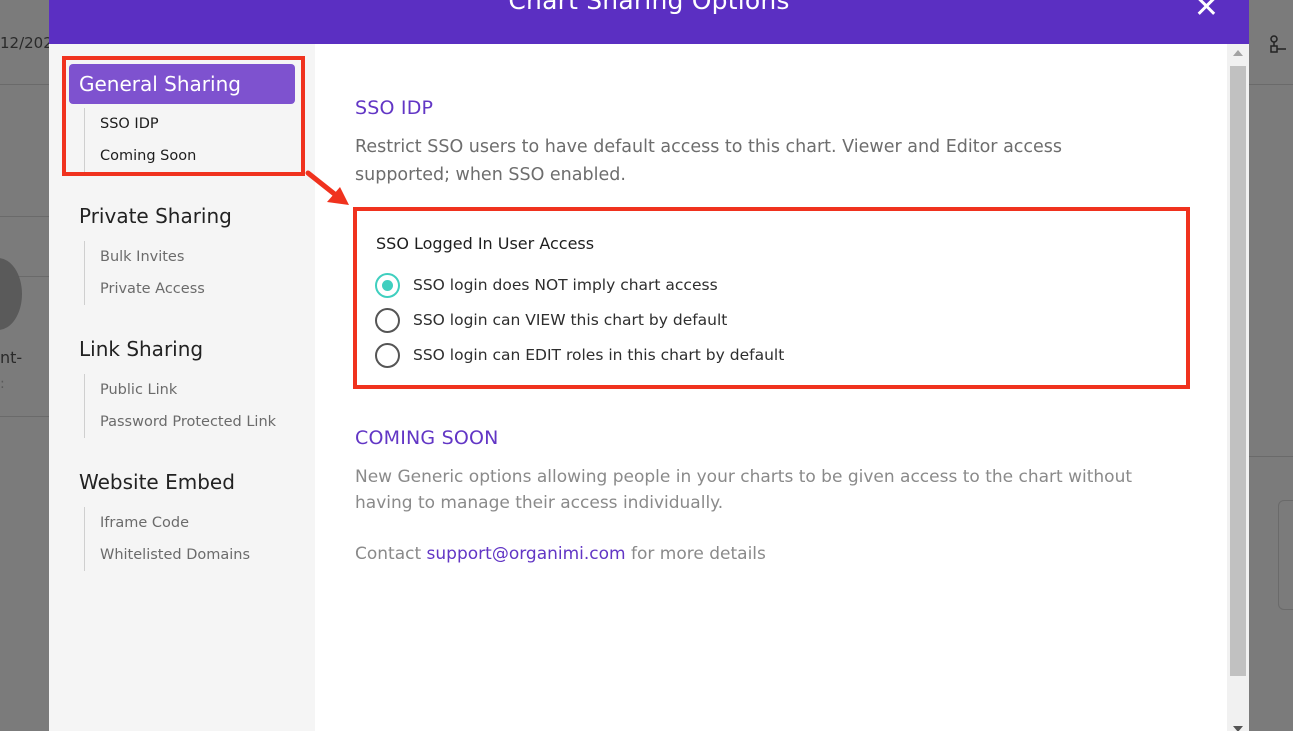 This screenshot has height=731, width=1293. I want to click on background-avatar, so click(11, 294).